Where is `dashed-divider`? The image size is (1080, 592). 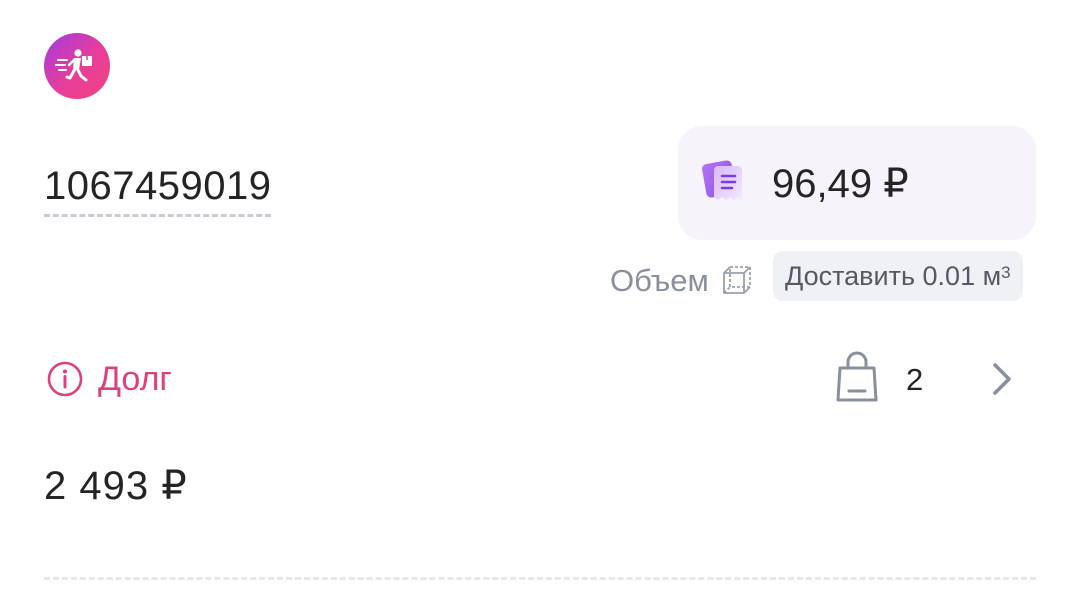 dashed-divider is located at coordinates (540, 578).